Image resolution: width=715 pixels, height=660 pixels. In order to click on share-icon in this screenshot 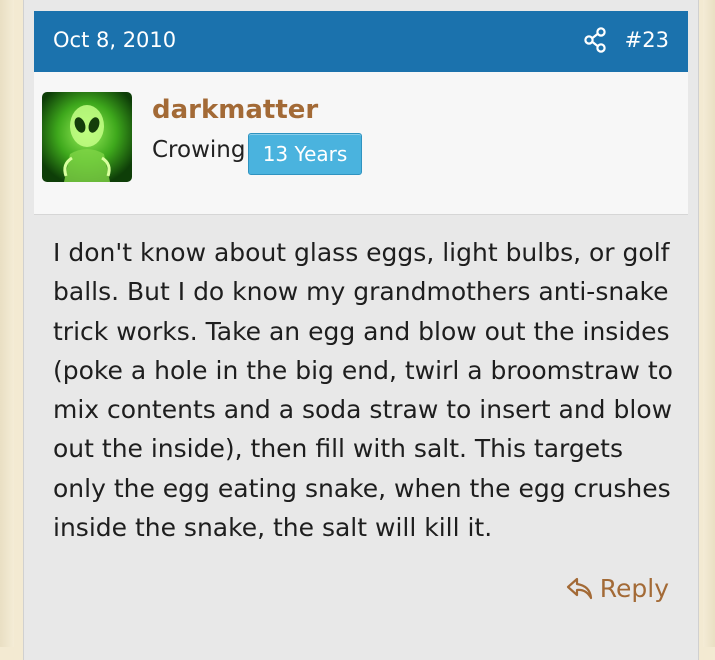, I will do `click(595, 40)`.